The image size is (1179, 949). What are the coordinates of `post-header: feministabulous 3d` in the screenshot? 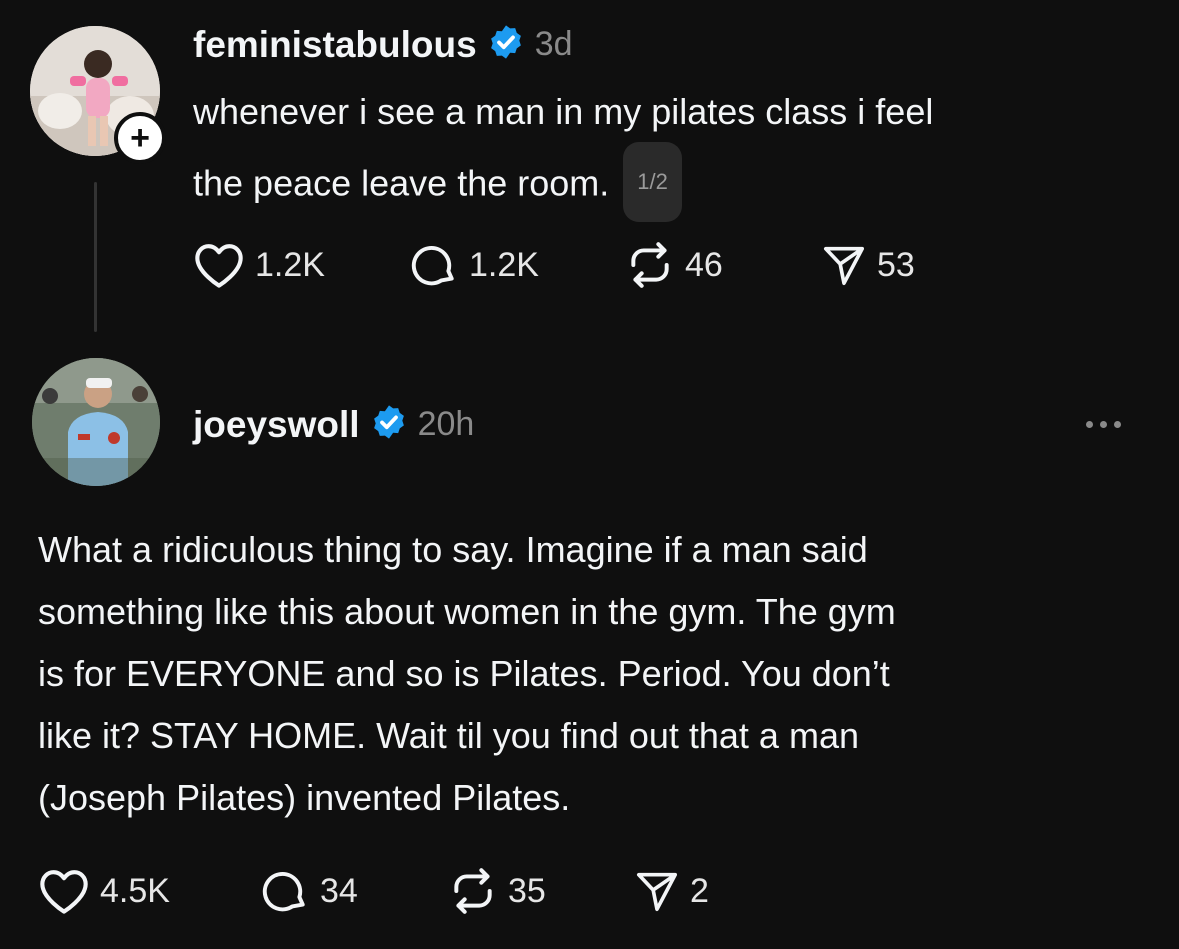 It's located at (383, 44).